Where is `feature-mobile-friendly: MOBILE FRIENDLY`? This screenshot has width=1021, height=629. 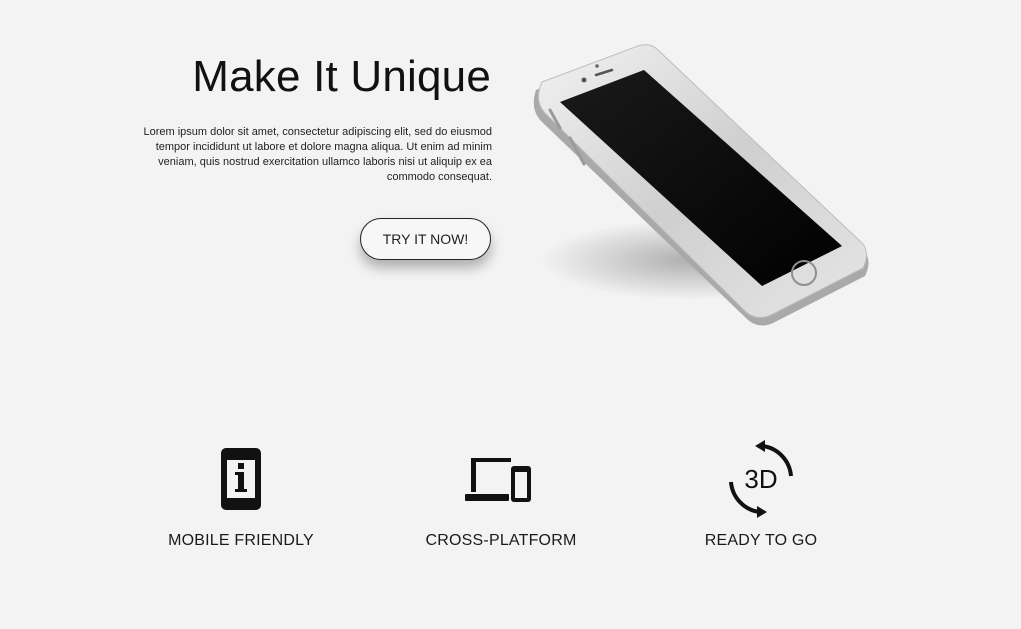
feature-mobile-friendly: MOBILE FRIENDLY is located at coordinates (241, 495).